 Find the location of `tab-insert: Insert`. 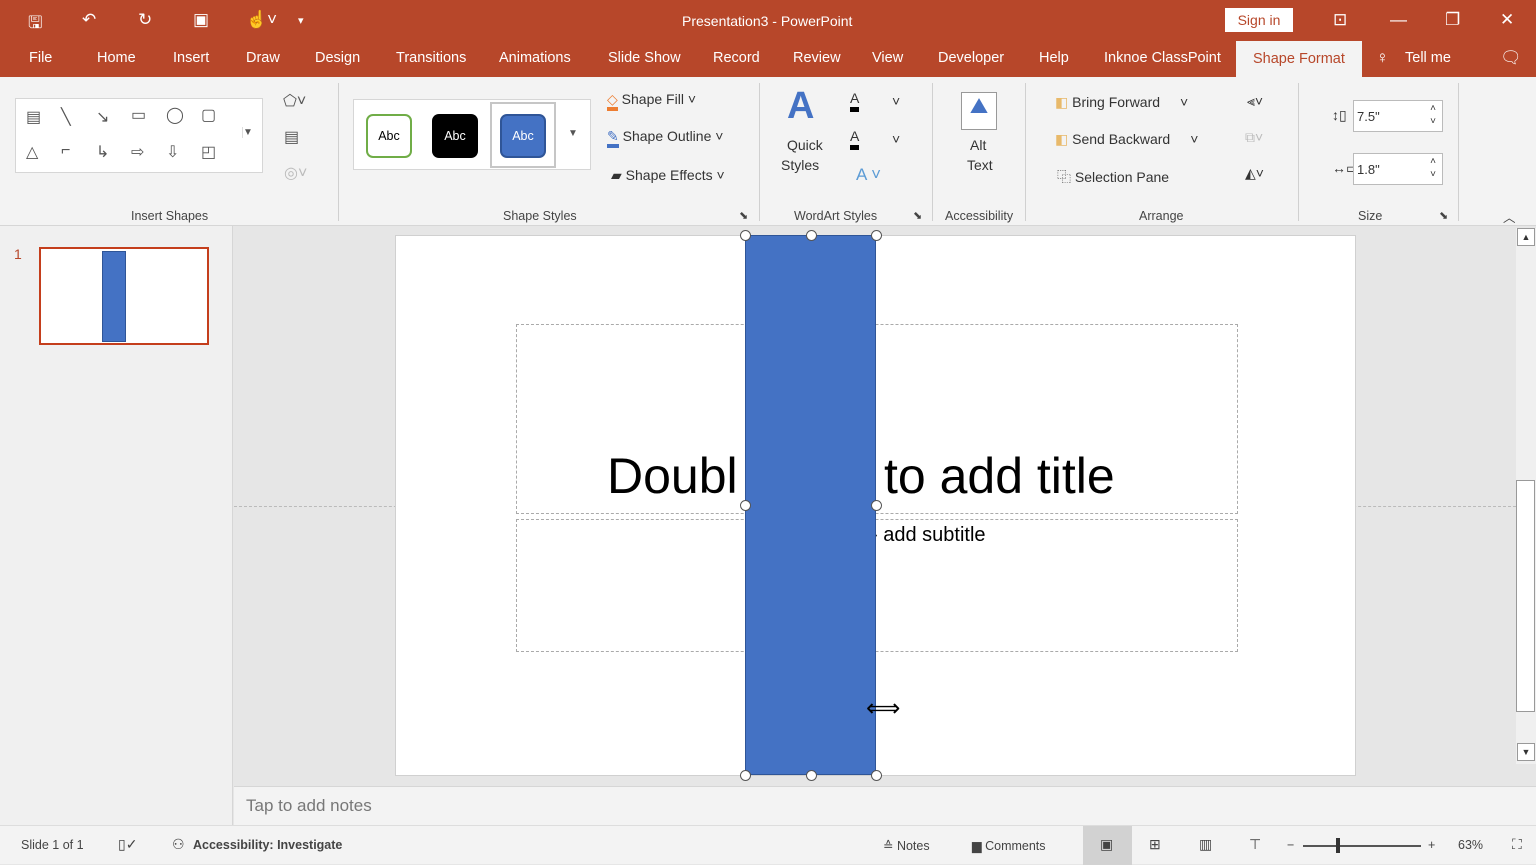

tab-insert: Insert is located at coordinates (191, 58).